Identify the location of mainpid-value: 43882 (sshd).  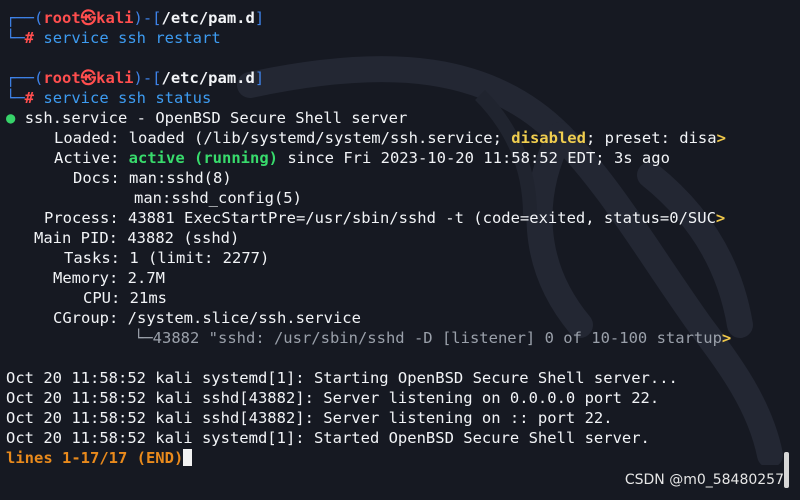
(183, 238).